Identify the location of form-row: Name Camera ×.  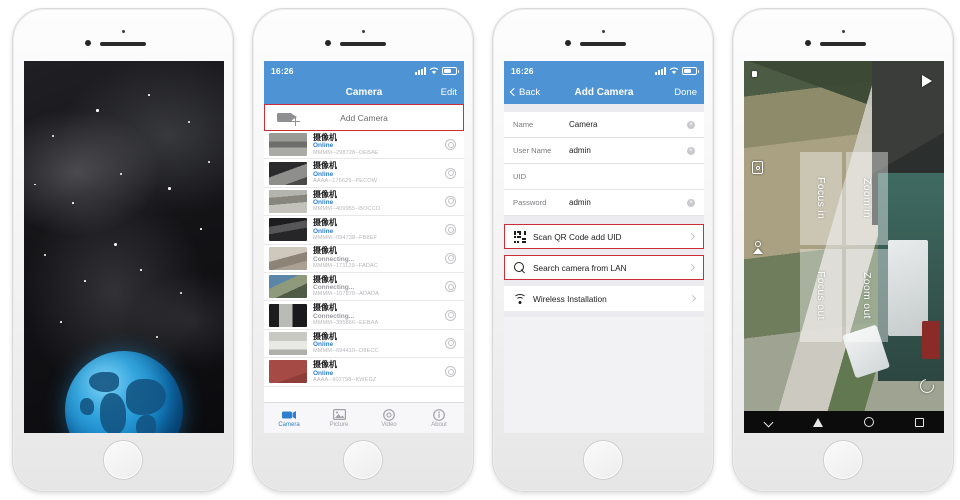
(604, 125).